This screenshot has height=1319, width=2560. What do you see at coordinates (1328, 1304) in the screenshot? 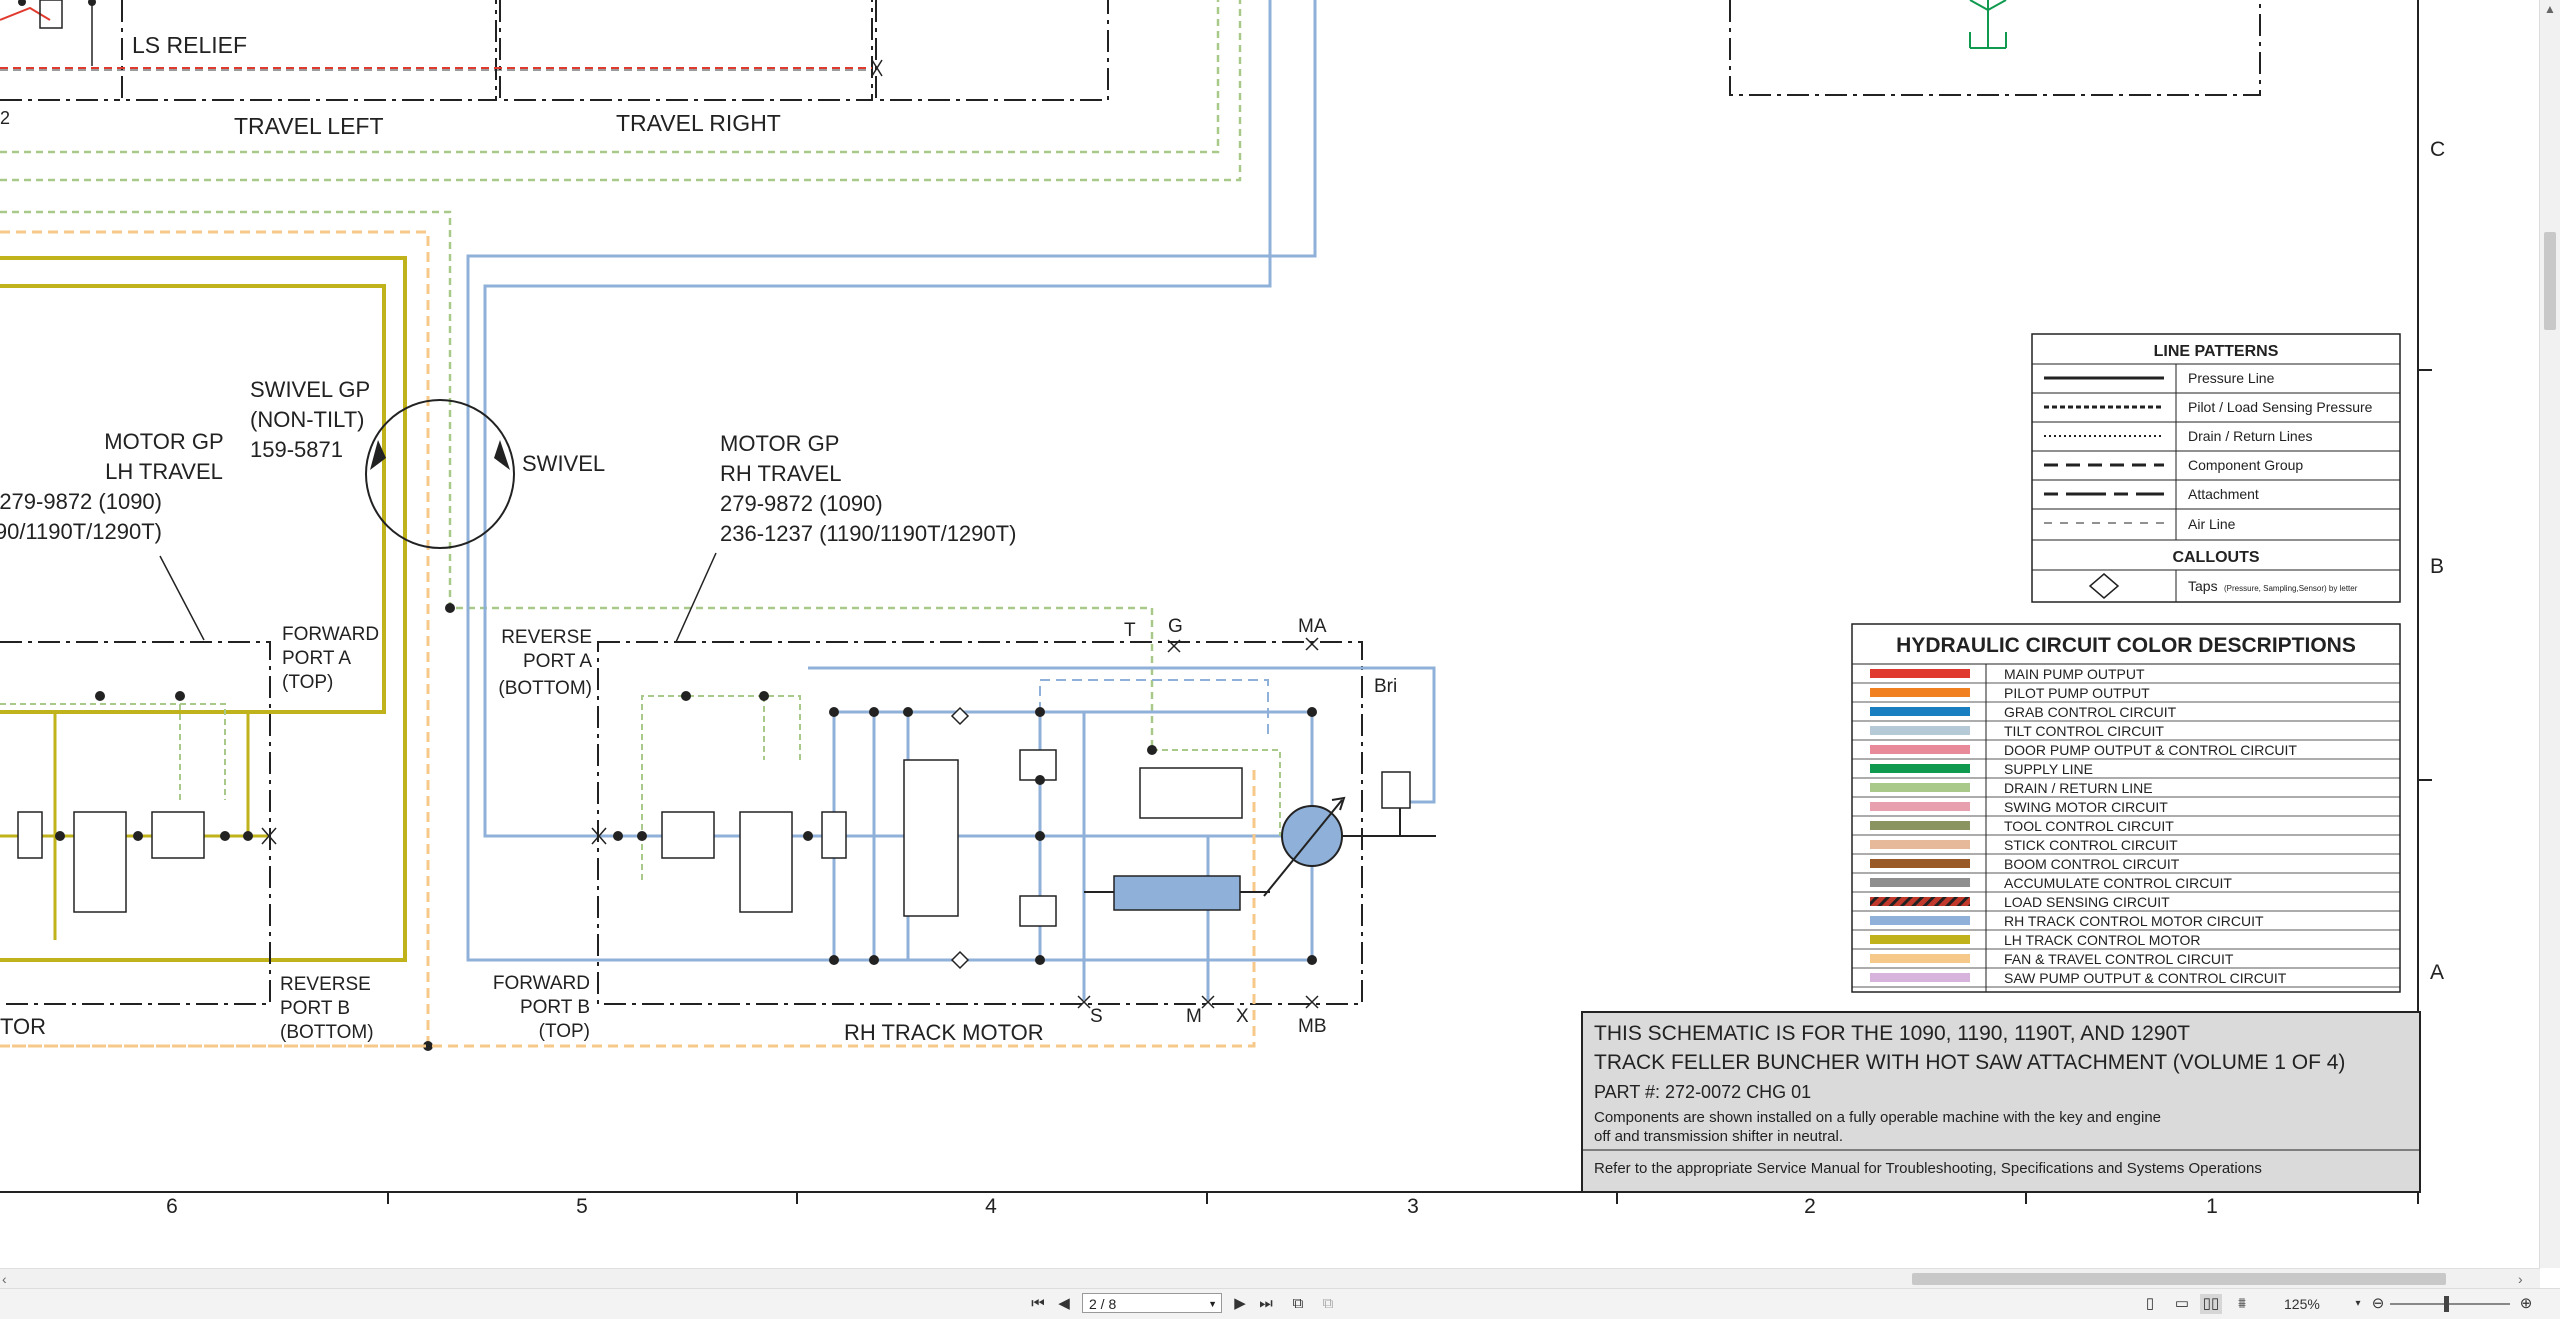
I see `next-view-icon: ⧉` at bounding box center [1328, 1304].